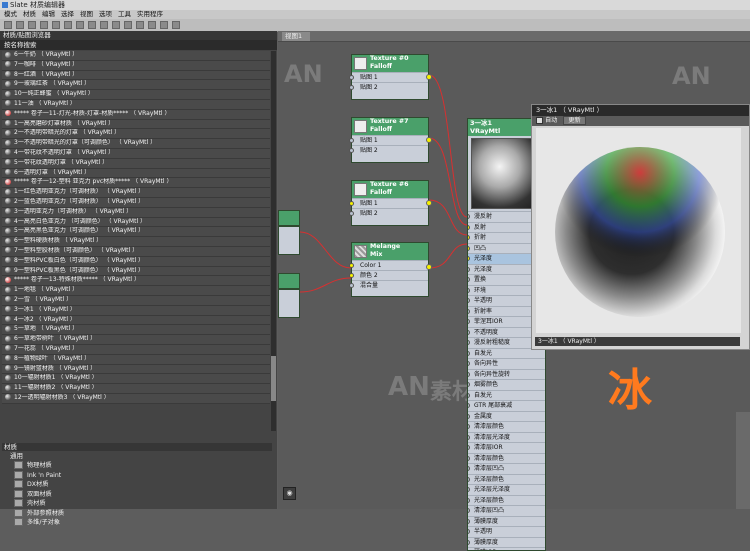 The height and width of the screenshot is (551, 750). Describe the element at coordinates (136, 242) in the screenshot. I see `list-item: 6一塑料硬质材质 （ VRayMtl ）` at that location.